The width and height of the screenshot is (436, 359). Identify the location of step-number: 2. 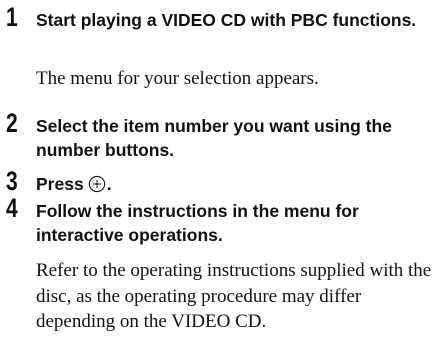
(12, 123).